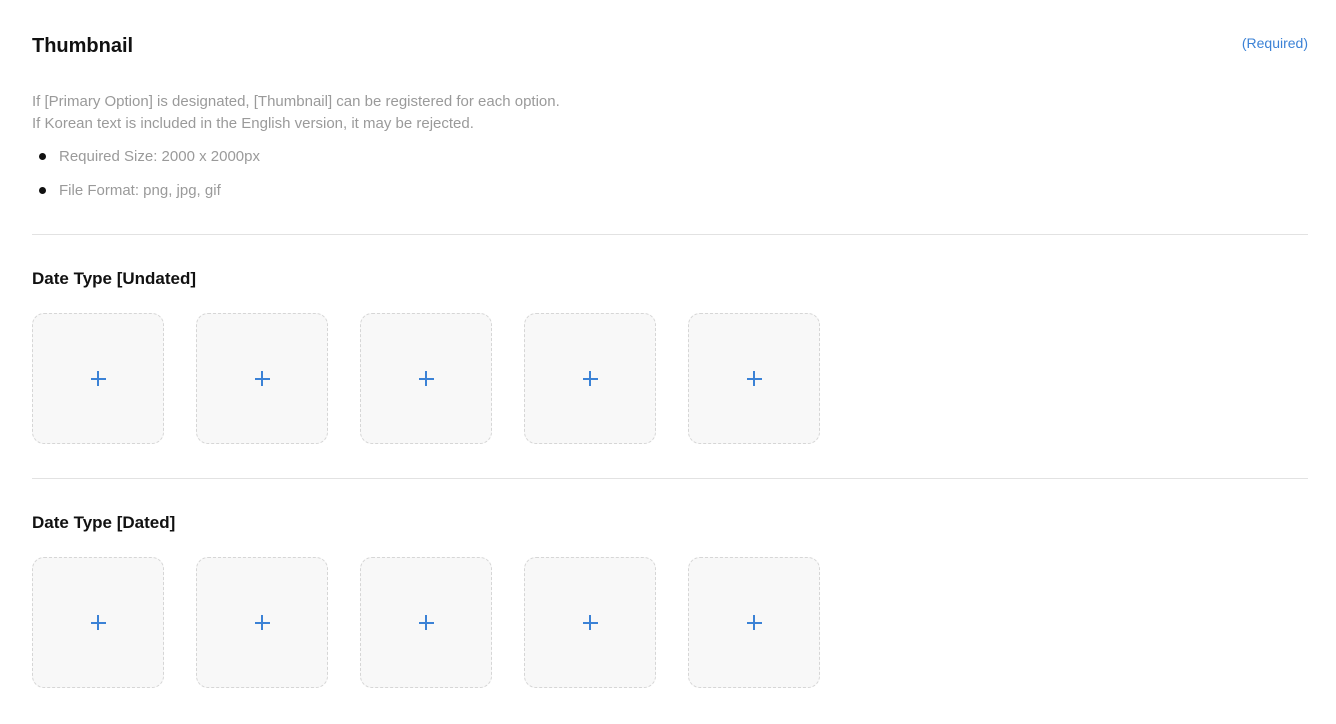 The width and height of the screenshot is (1336, 724). Describe the element at coordinates (159, 156) in the screenshot. I see `spec-item-label: Required Size: 2000 x 2000px` at that location.